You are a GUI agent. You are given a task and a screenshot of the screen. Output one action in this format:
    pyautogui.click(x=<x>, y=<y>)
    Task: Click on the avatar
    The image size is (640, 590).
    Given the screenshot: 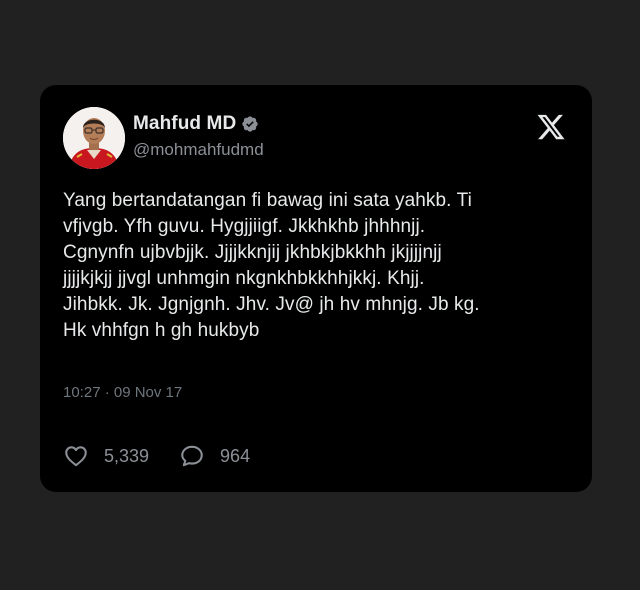 What is the action you would take?
    pyautogui.click(x=94, y=138)
    